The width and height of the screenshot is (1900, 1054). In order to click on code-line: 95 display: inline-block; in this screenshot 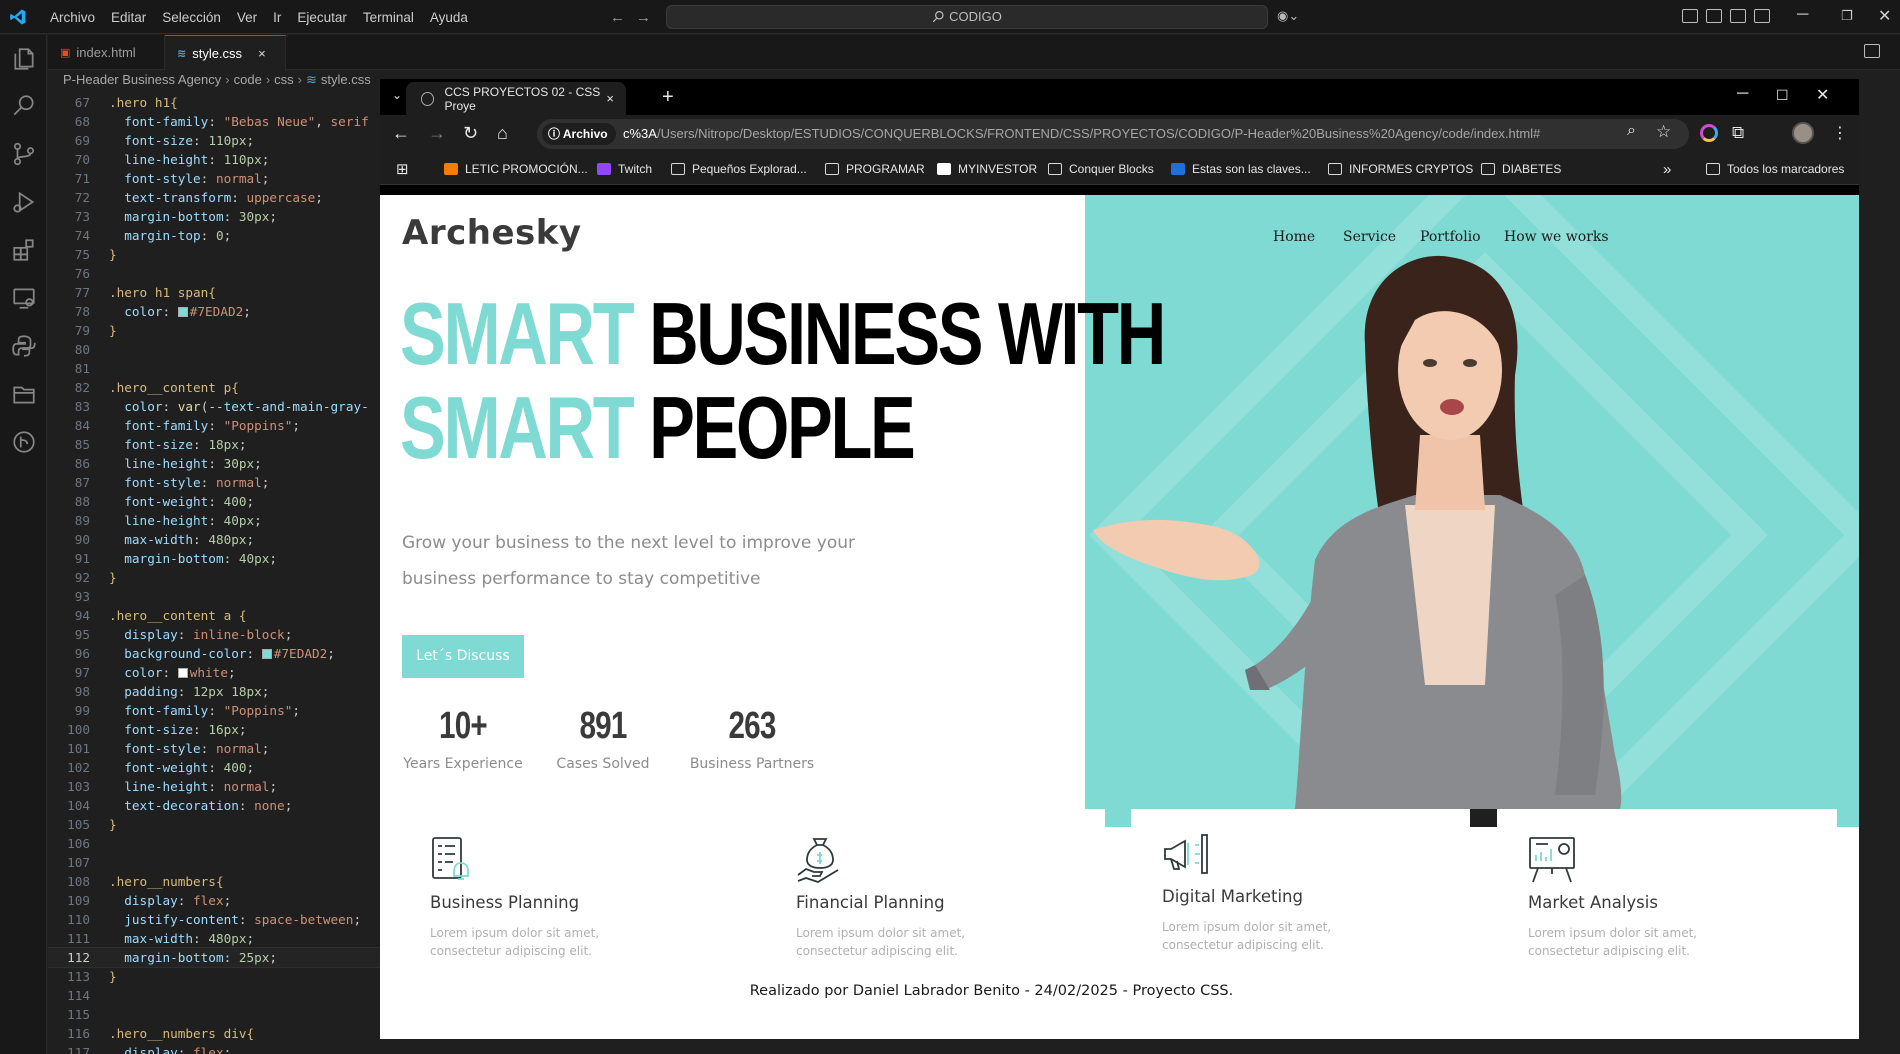, I will do `click(214, 634)`.